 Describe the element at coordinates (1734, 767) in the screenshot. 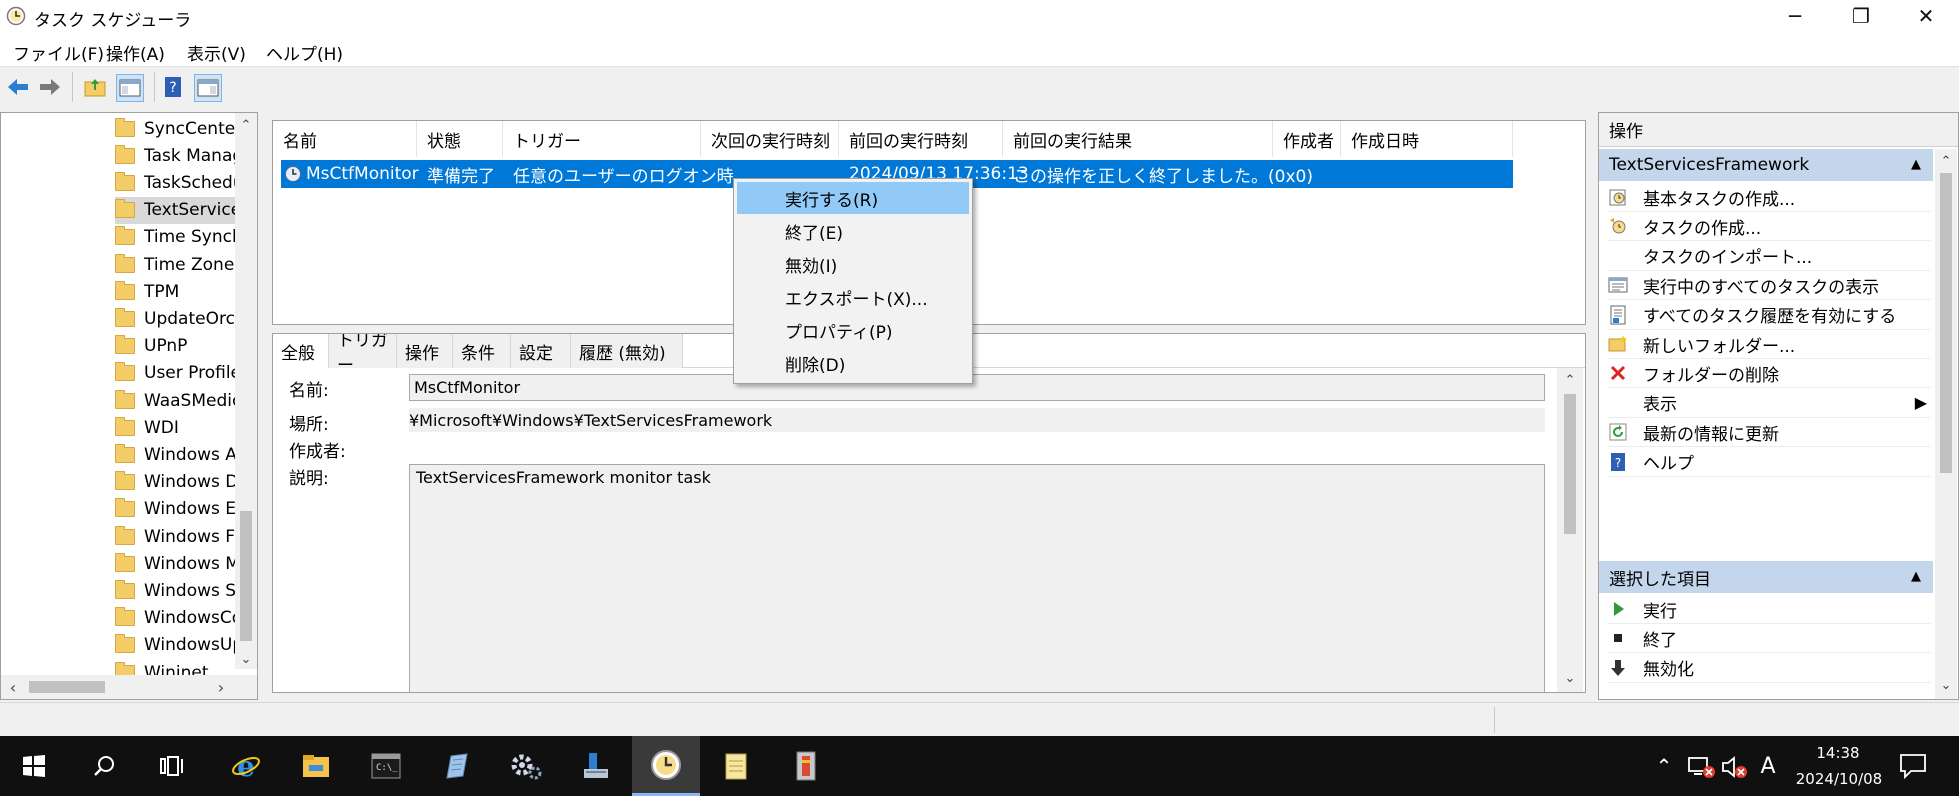

I see `volume-muted-icon` at that location.